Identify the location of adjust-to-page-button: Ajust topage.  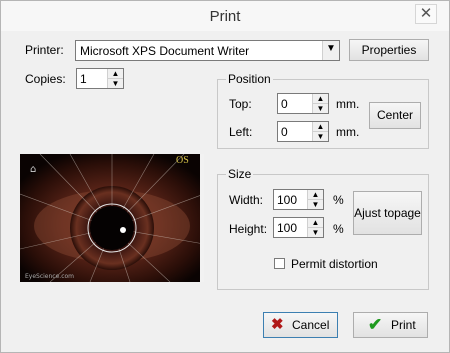
(387, 213).